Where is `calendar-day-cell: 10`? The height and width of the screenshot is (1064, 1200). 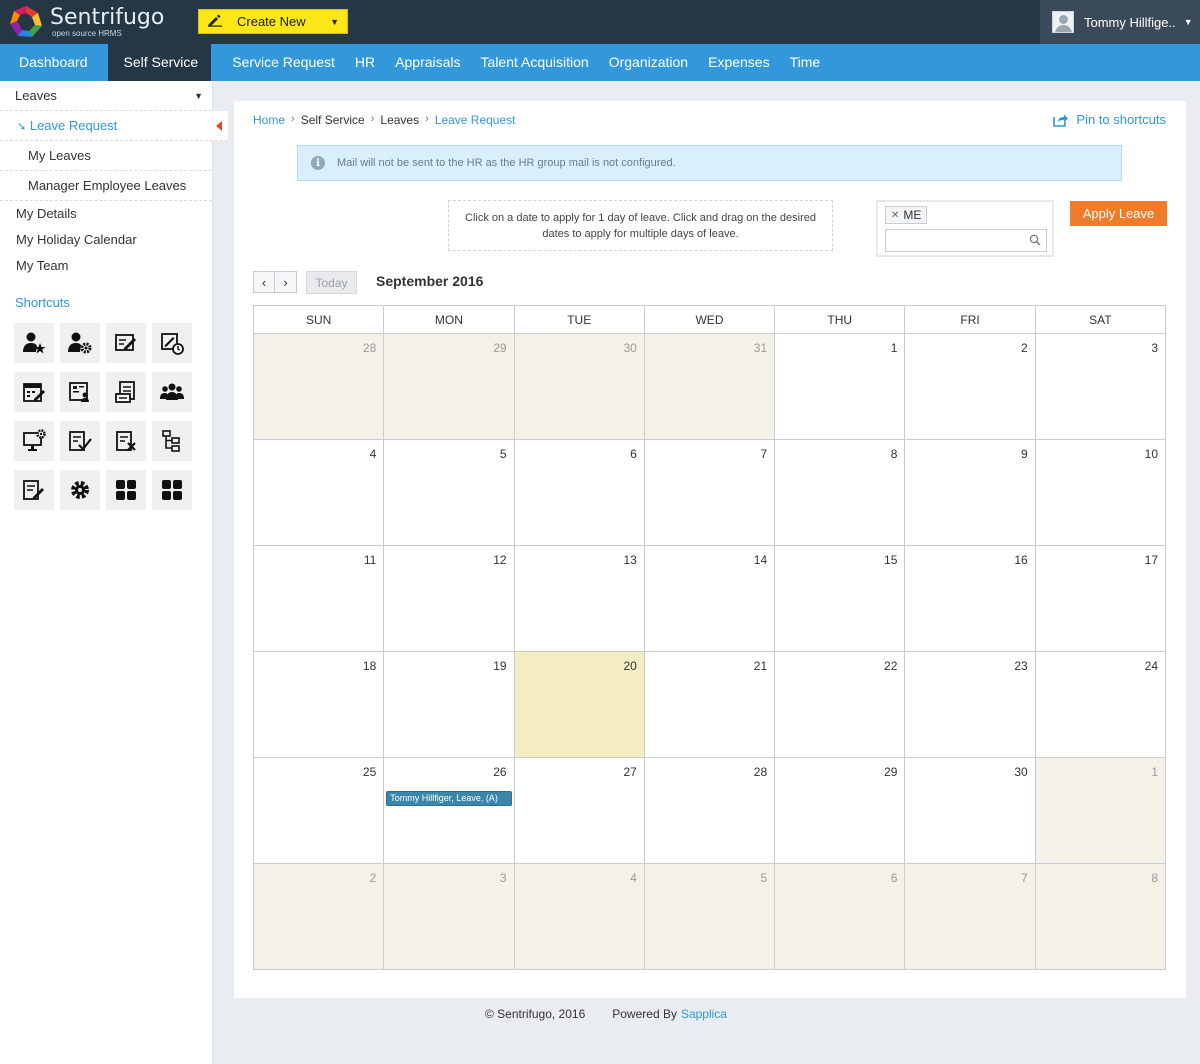
calendar-day-cell: 10 is located at coordinates (1100, 492).